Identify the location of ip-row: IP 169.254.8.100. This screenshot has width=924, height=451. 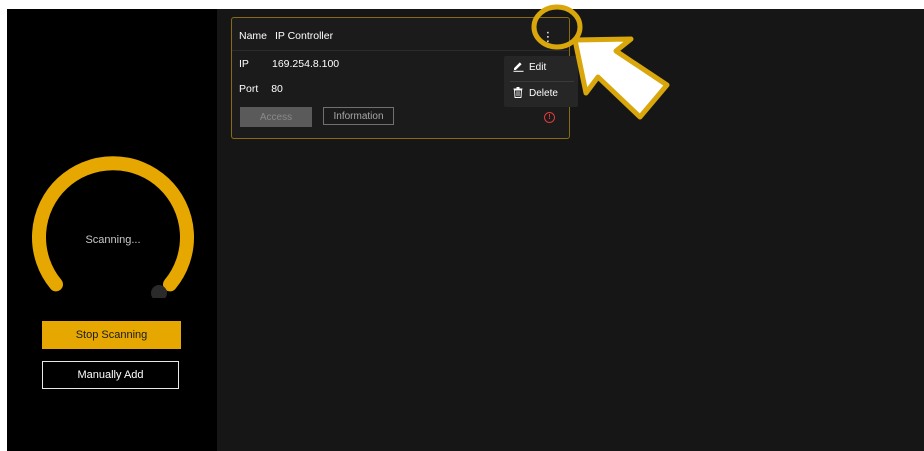
(289, 64).